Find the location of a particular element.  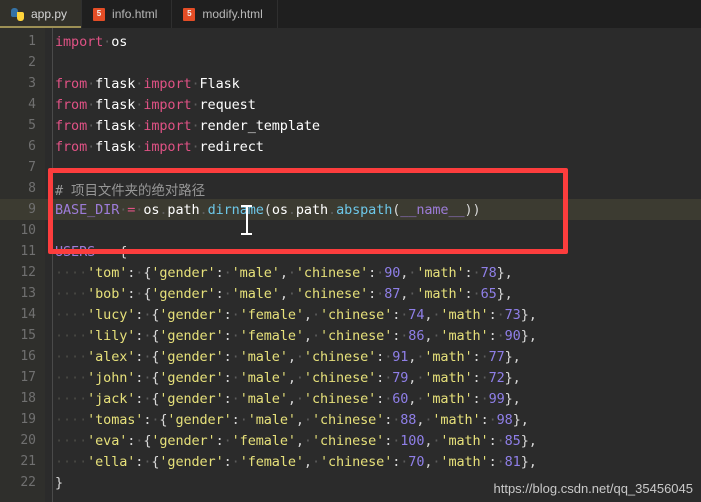

code-line: 7 is located at coordinates (350, 167).